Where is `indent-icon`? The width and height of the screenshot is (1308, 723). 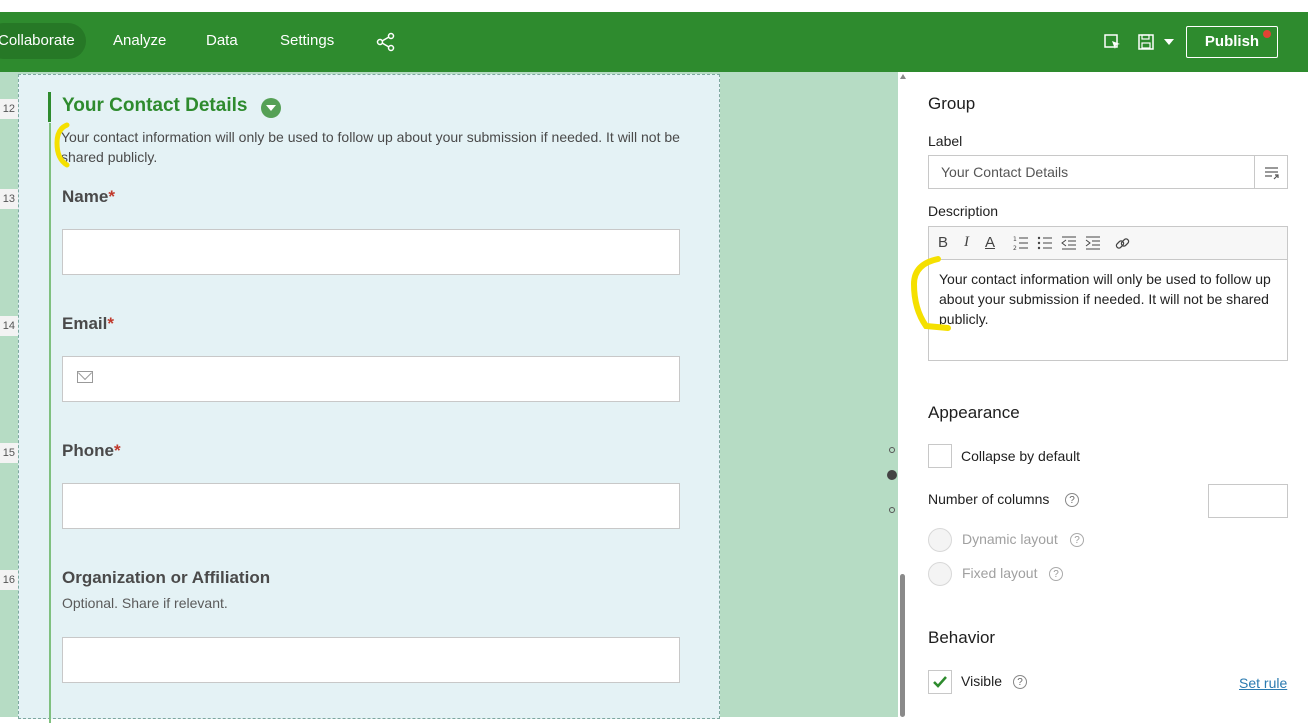 indent-icon is located at coordinates (1093, 243).